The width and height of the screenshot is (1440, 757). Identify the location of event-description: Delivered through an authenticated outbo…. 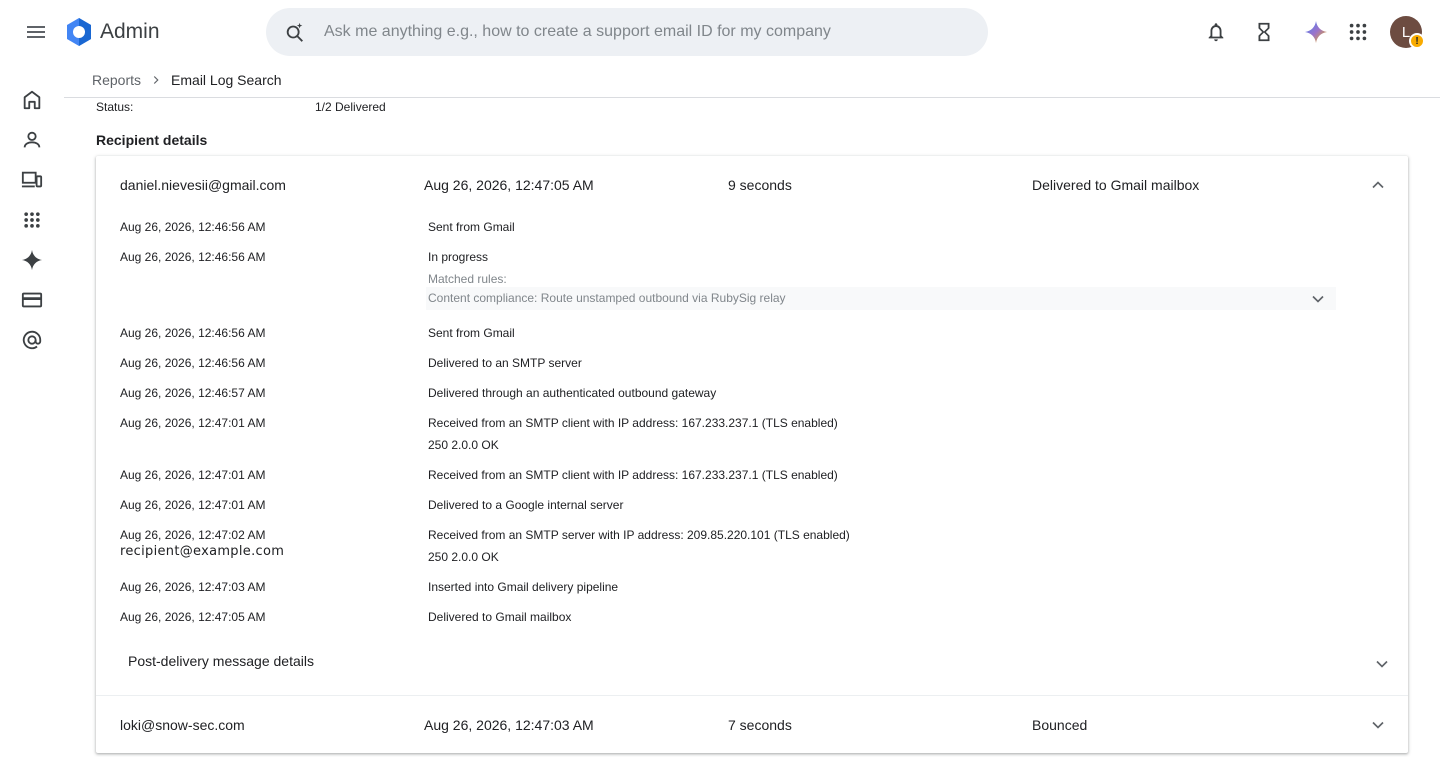
(572, 393).